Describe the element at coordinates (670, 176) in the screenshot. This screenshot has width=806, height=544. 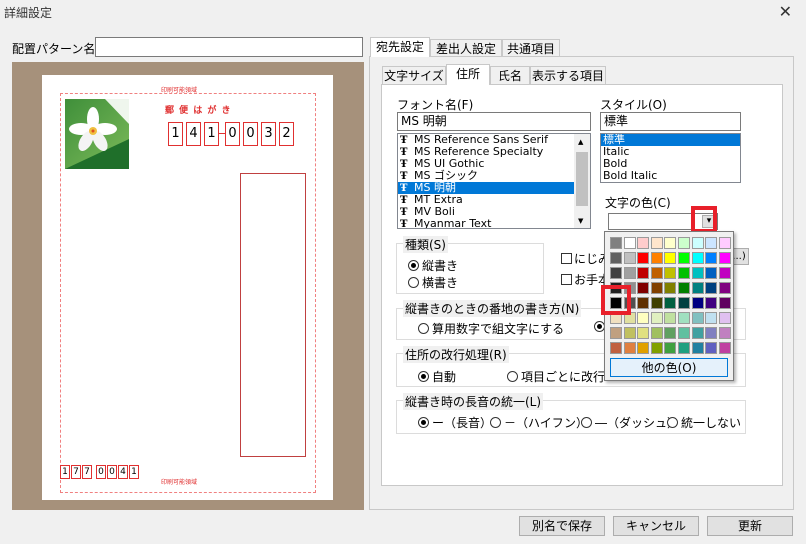
I see `list-item: Bold Italic` at that location.